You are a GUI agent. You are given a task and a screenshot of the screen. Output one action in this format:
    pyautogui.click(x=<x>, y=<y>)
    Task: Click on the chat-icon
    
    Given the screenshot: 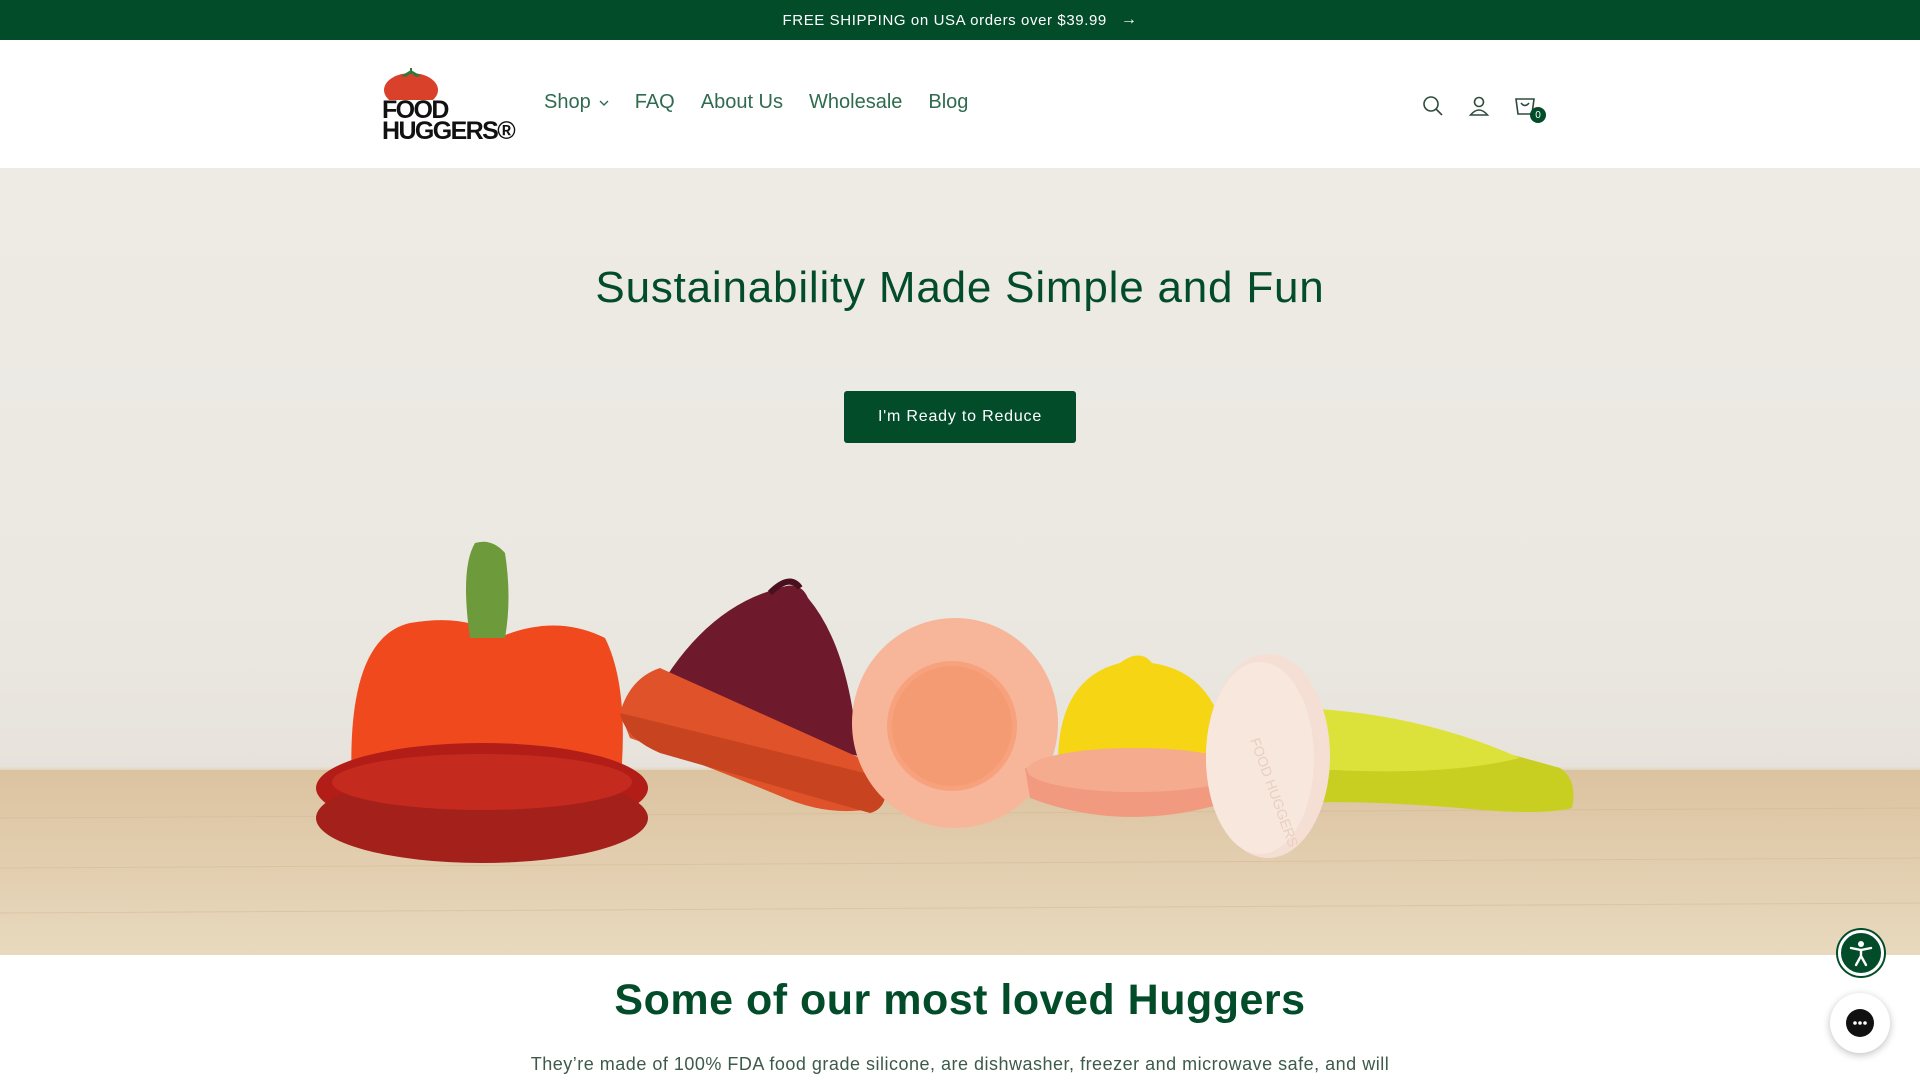 What is the action you would take?
    pyautogui.click(x=1860, y=1023)
    